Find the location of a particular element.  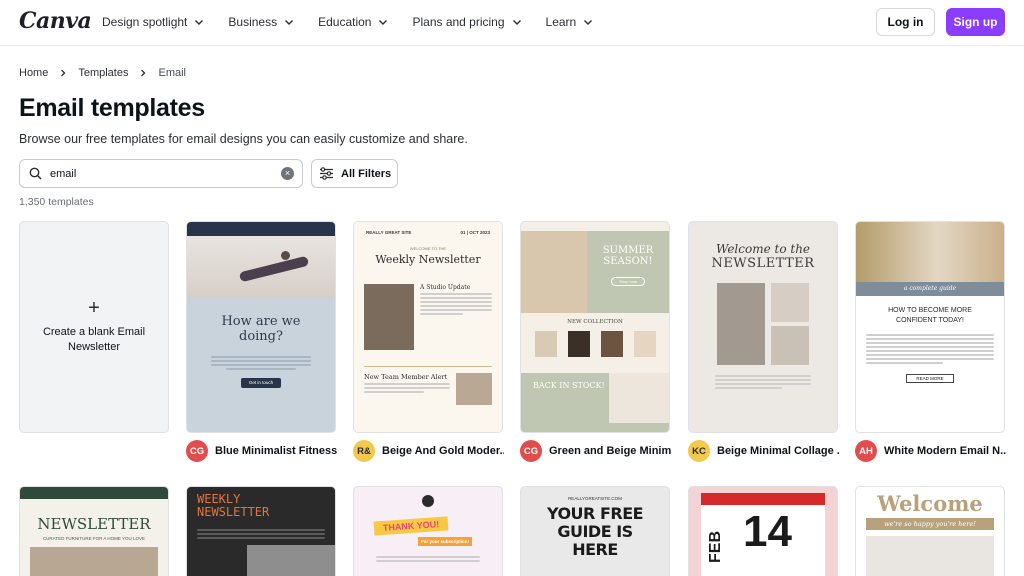

nav-design-spotlight: Design spotlight is located at coordinates (153, 22).